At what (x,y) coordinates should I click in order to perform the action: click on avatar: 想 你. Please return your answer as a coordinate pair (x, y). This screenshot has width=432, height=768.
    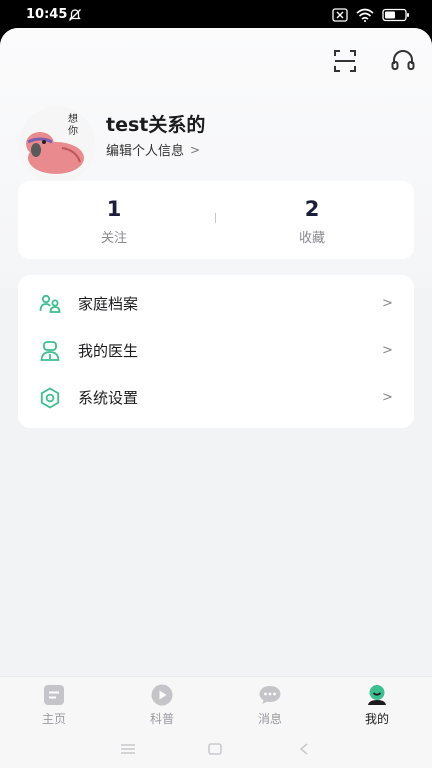
    Looking at the image, I should click on (57, 145).